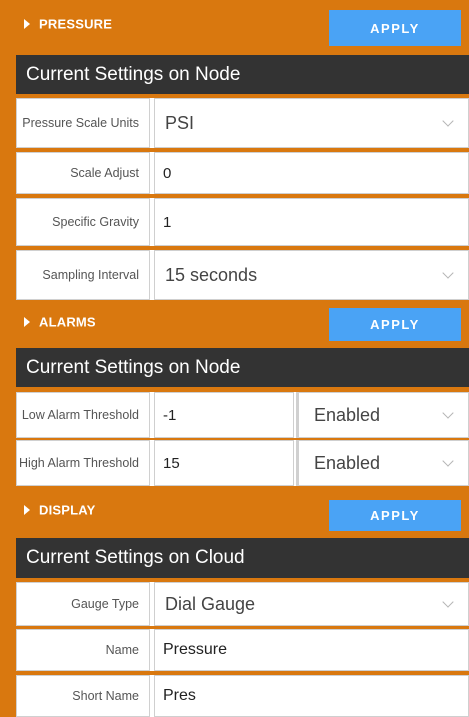 The height and width of the screenshot is (717, 469). I want to click on alarms-section-header: ALARMS APPLY, so click(234, 322).